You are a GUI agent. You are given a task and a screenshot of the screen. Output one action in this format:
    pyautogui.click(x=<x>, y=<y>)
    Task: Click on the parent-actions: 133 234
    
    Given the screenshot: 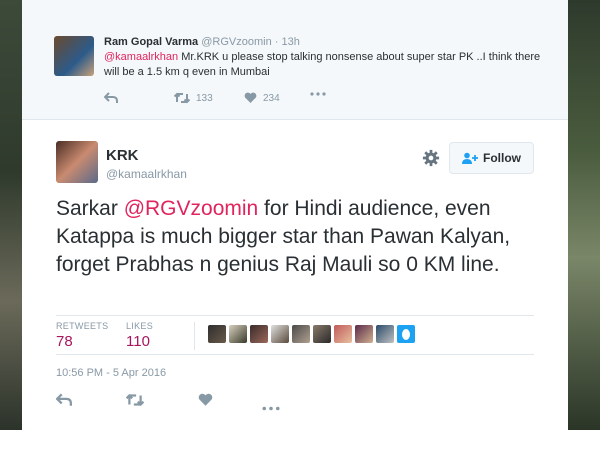 What is the action you would take?
    pyautogui.click(x=254, y=99)
    